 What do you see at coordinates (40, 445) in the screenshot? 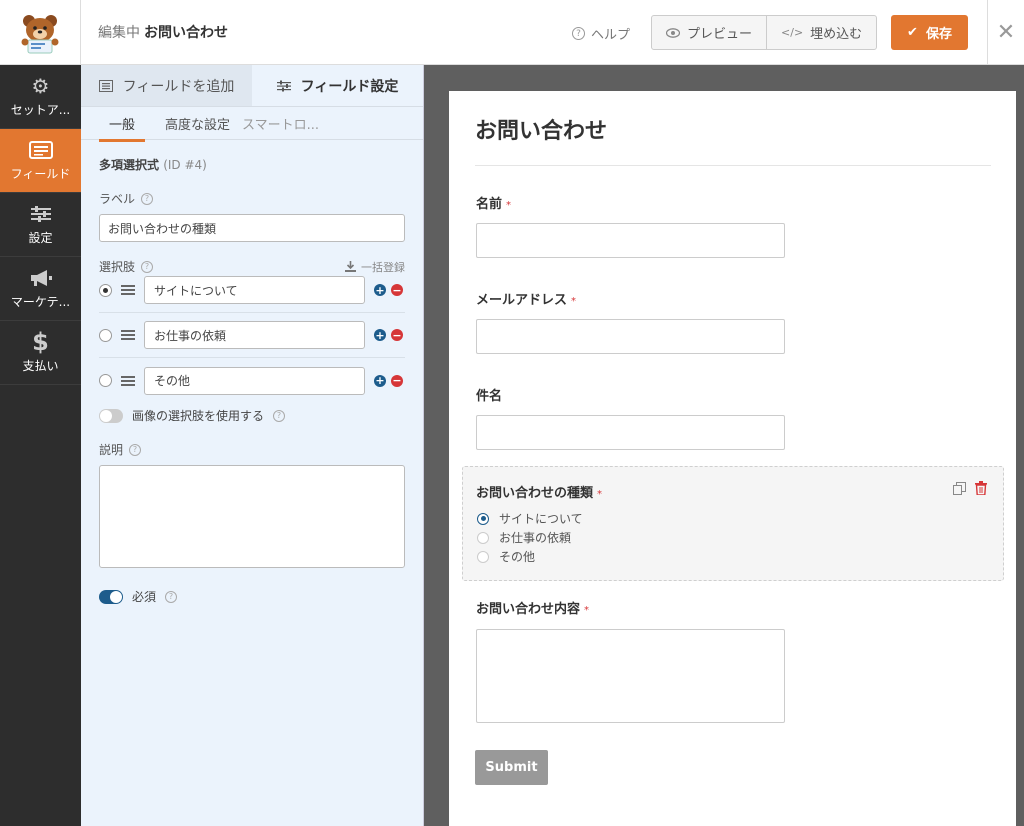
I see `builder-sidebar: ⚙ セットア... フィールド 設定 マーケテ... $ 支払い` at bounding box center [40, 445].